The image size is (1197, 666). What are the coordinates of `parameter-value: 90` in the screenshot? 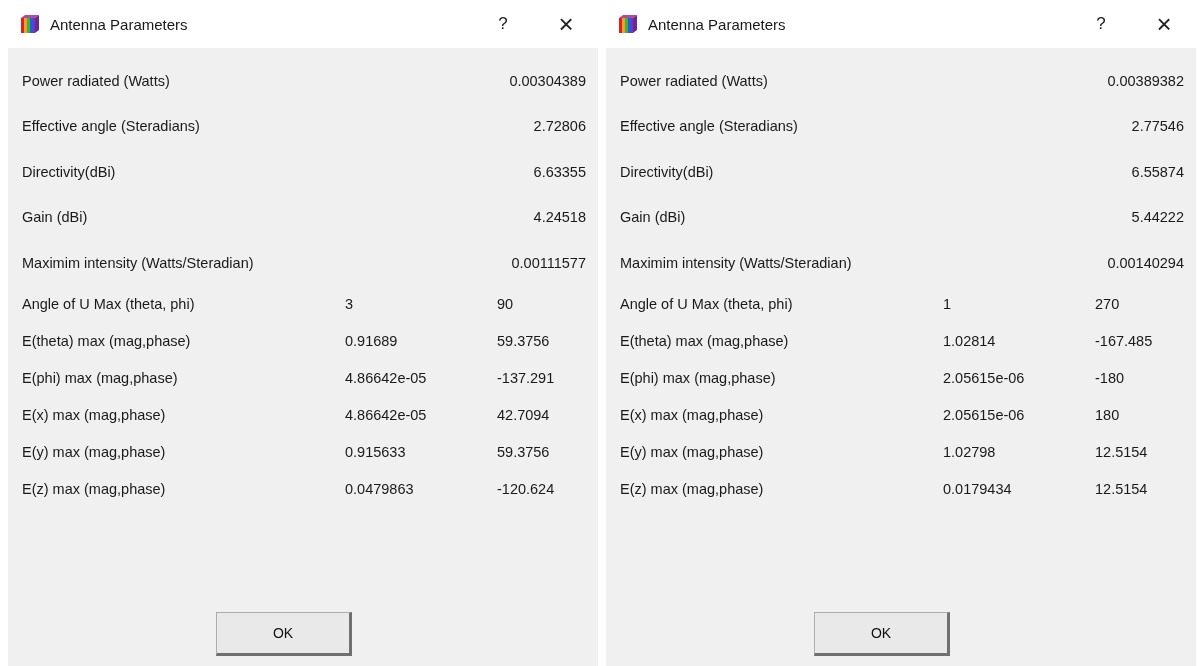 It's located at (505, 304).